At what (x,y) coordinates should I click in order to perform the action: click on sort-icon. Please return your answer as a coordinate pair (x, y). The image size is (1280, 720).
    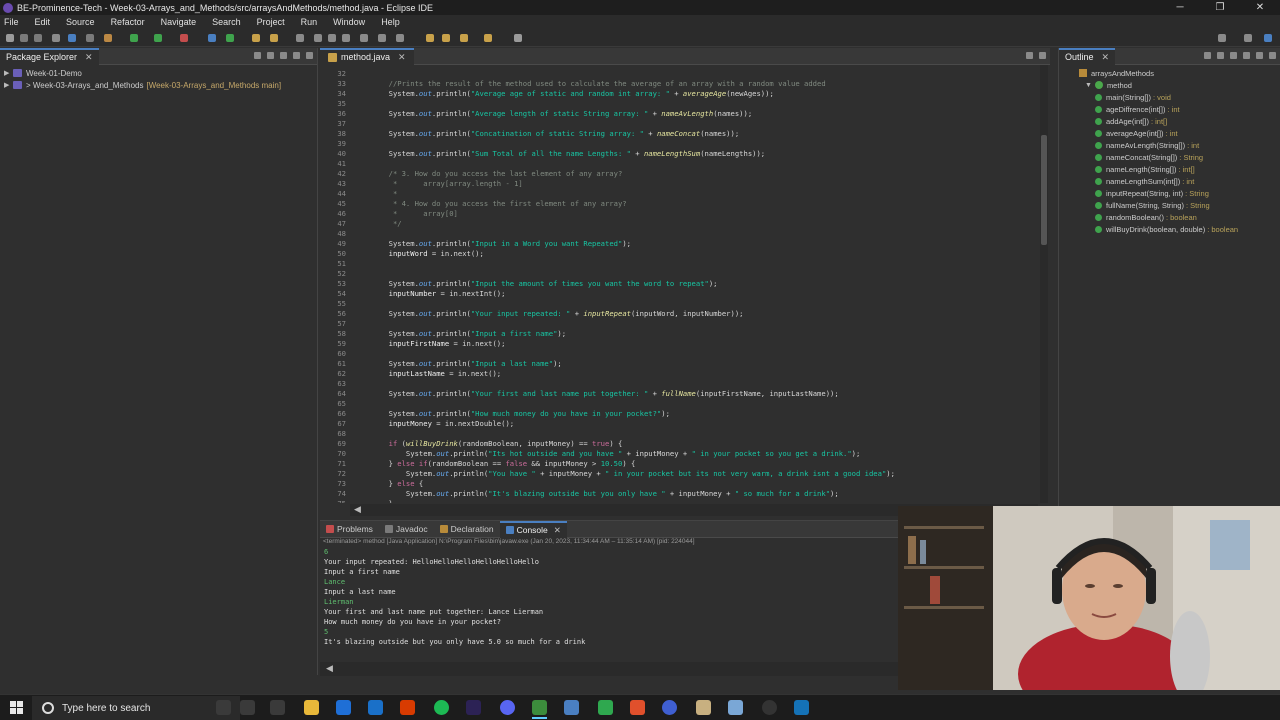
    Looking at the image, I should click on (1207, 55).